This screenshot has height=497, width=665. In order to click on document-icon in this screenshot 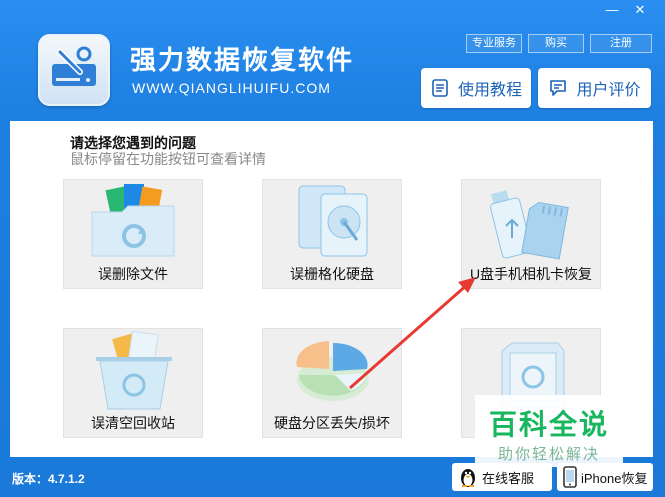, I will do `click(440, 88)`.